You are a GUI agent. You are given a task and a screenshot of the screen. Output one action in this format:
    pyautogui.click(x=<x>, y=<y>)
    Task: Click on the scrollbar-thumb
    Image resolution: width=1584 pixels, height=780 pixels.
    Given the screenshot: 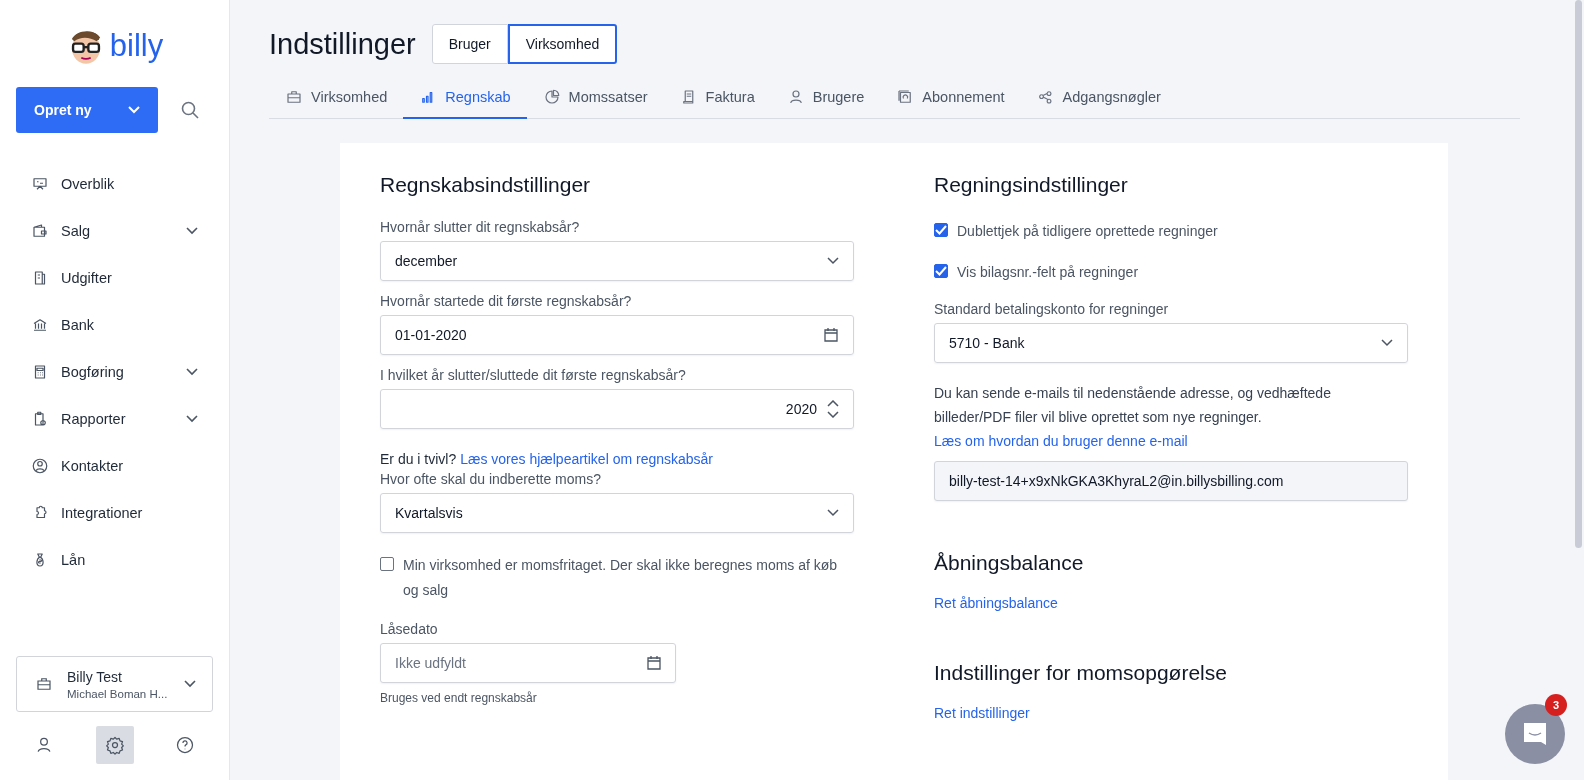 What is the action you would take?
    pyautogui.click(x=1578, y=274)
    